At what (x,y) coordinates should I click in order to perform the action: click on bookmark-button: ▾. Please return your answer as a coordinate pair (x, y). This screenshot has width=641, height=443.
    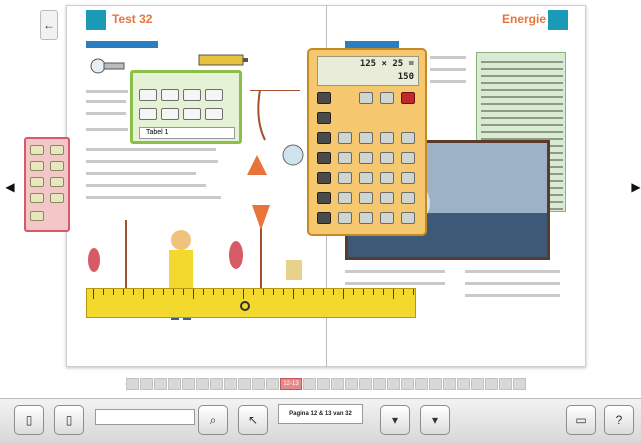
    Looking at the image, I should click on (435, 420).